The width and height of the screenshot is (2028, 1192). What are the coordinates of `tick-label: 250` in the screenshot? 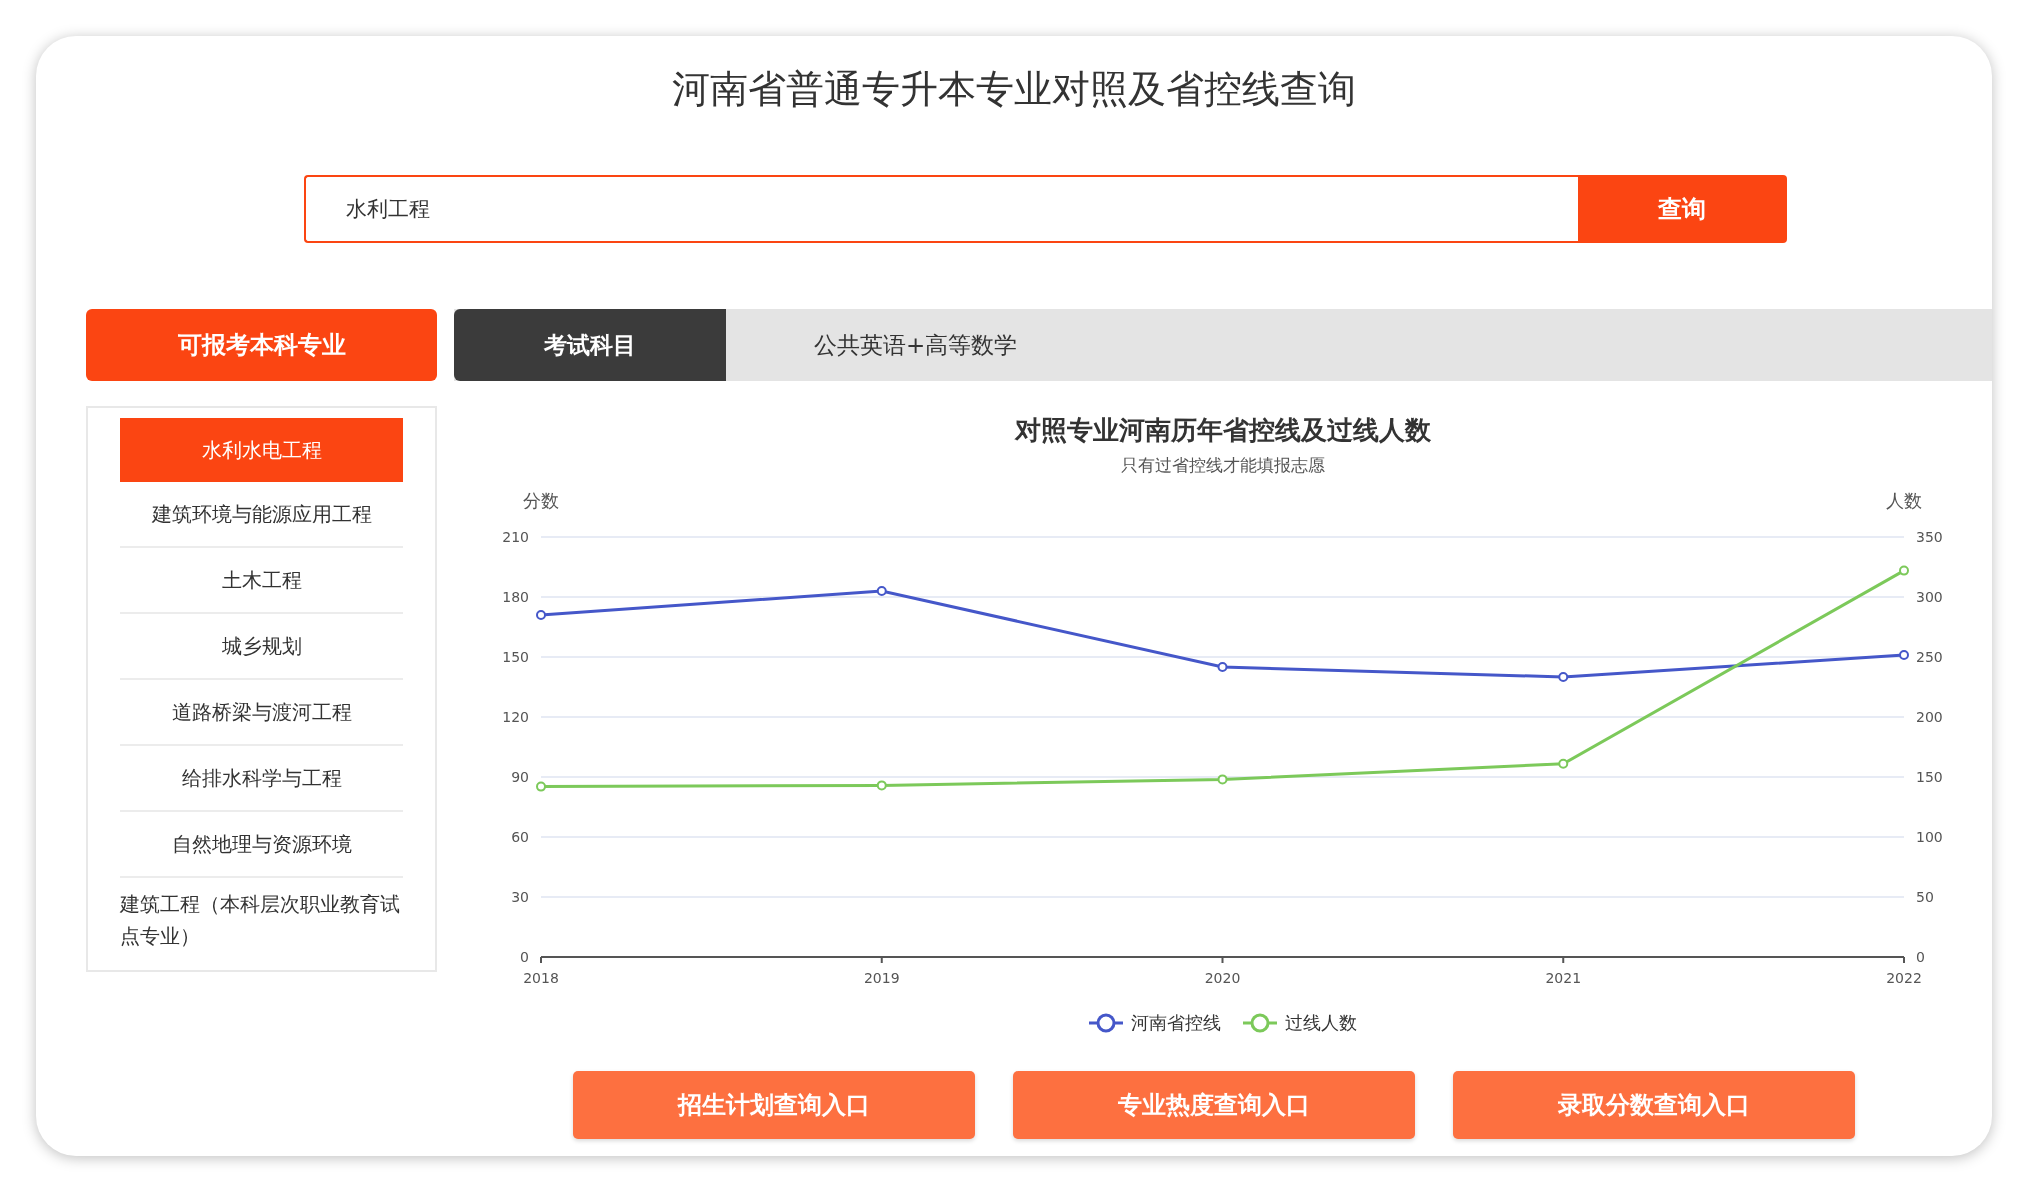 It's located at (1929, 657).